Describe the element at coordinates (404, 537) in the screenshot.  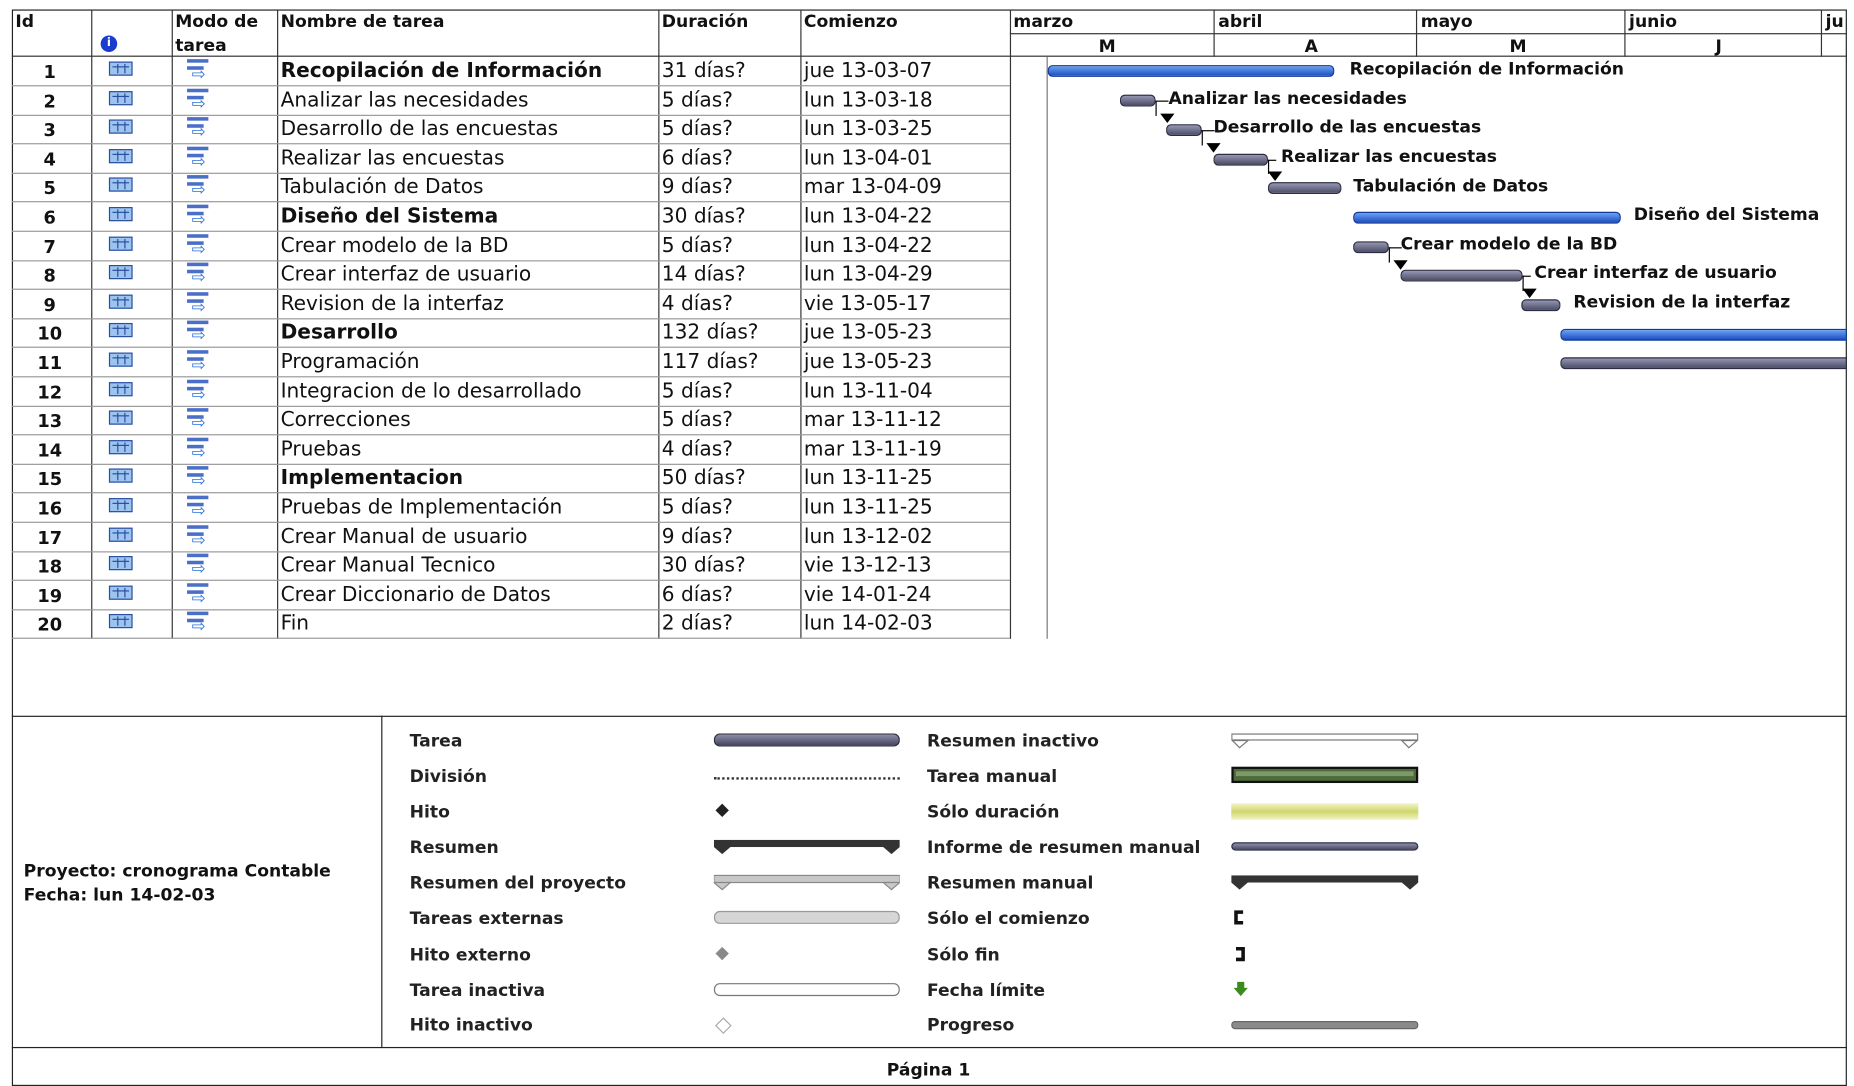
I see `task-name: Crear Manual de usuario` at that location.